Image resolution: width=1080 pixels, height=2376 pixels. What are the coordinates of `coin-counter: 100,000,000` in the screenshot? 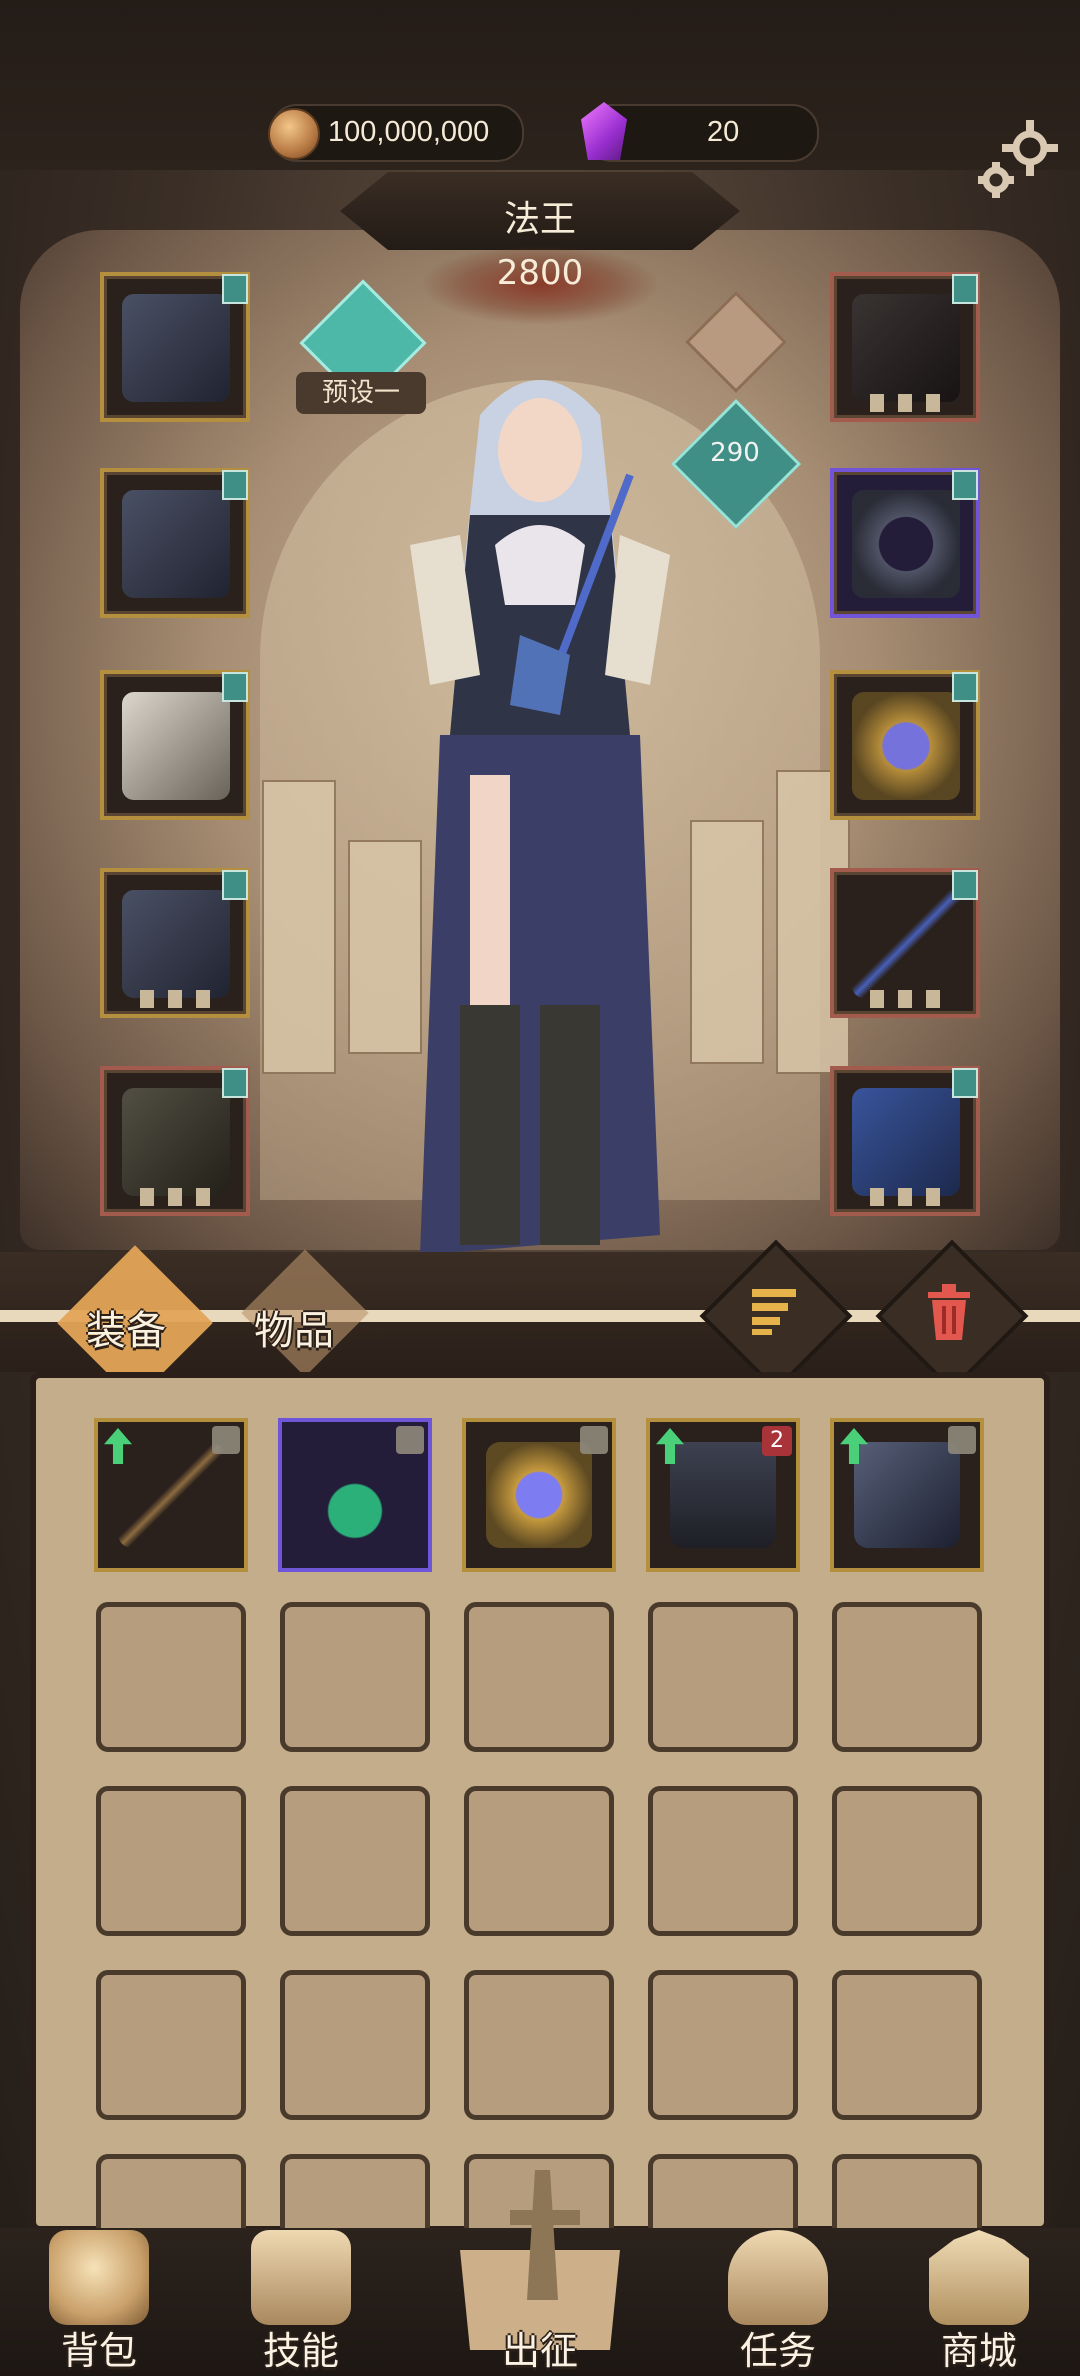 It's located at (396, 133).